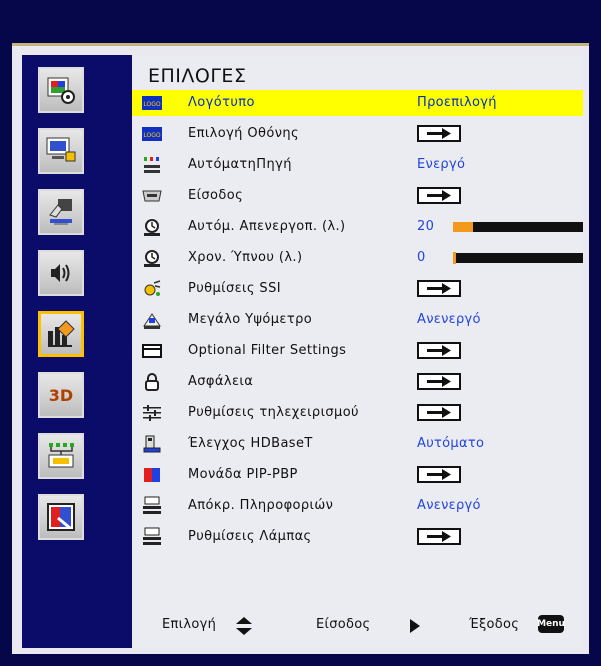 Image resolution: width=601 pixels, height=666 pixels. What do you see at coordinates (357, 289) in the screenshot?
I see `menu-item-ssi-settings: Ρυθμίσεις SSI` at bounding box center [357, 289].